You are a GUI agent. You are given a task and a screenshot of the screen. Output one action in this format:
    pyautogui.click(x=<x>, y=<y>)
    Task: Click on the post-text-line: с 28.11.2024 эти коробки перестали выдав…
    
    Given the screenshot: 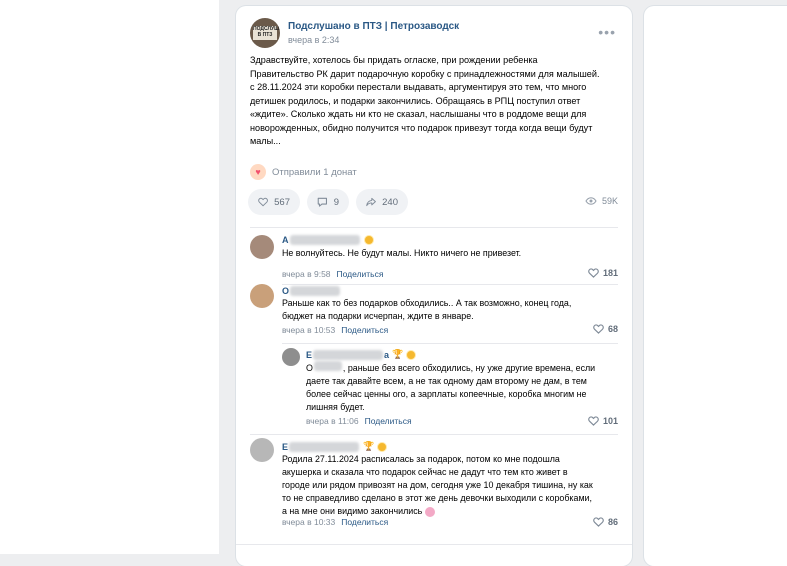 What is the action you would take?
    pyautogui.click(x=418, y=87)
    